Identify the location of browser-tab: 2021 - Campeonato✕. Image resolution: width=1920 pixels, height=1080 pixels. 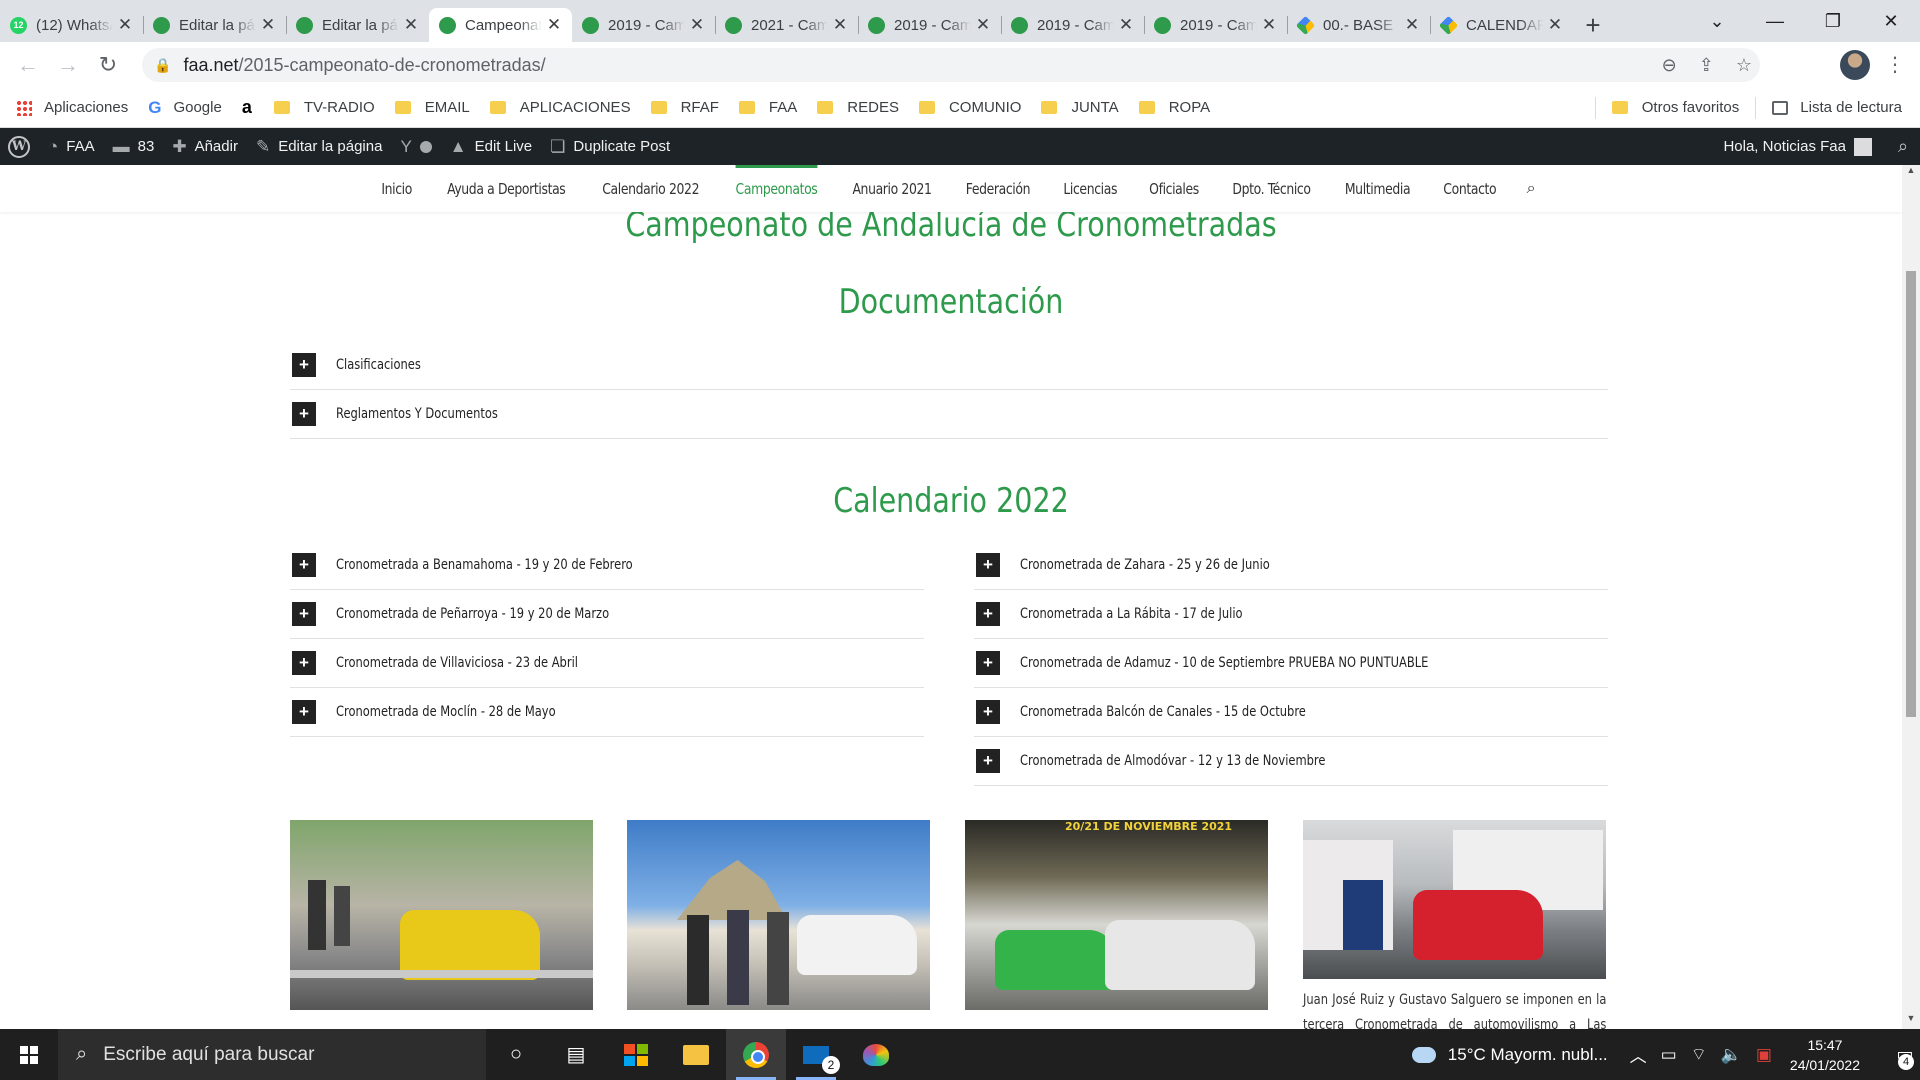
(786, 25).